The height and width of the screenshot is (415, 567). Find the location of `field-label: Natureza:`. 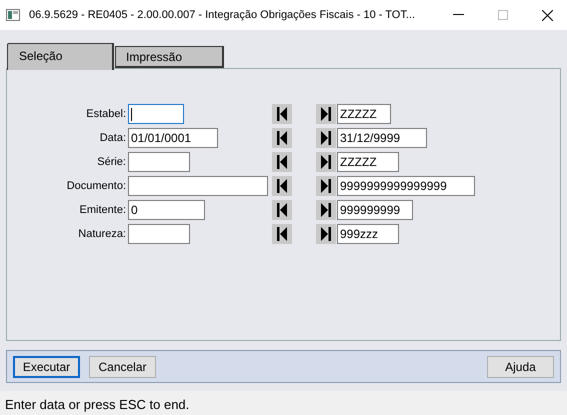

field-label: Natureza: is located at coordinates (102, 234).